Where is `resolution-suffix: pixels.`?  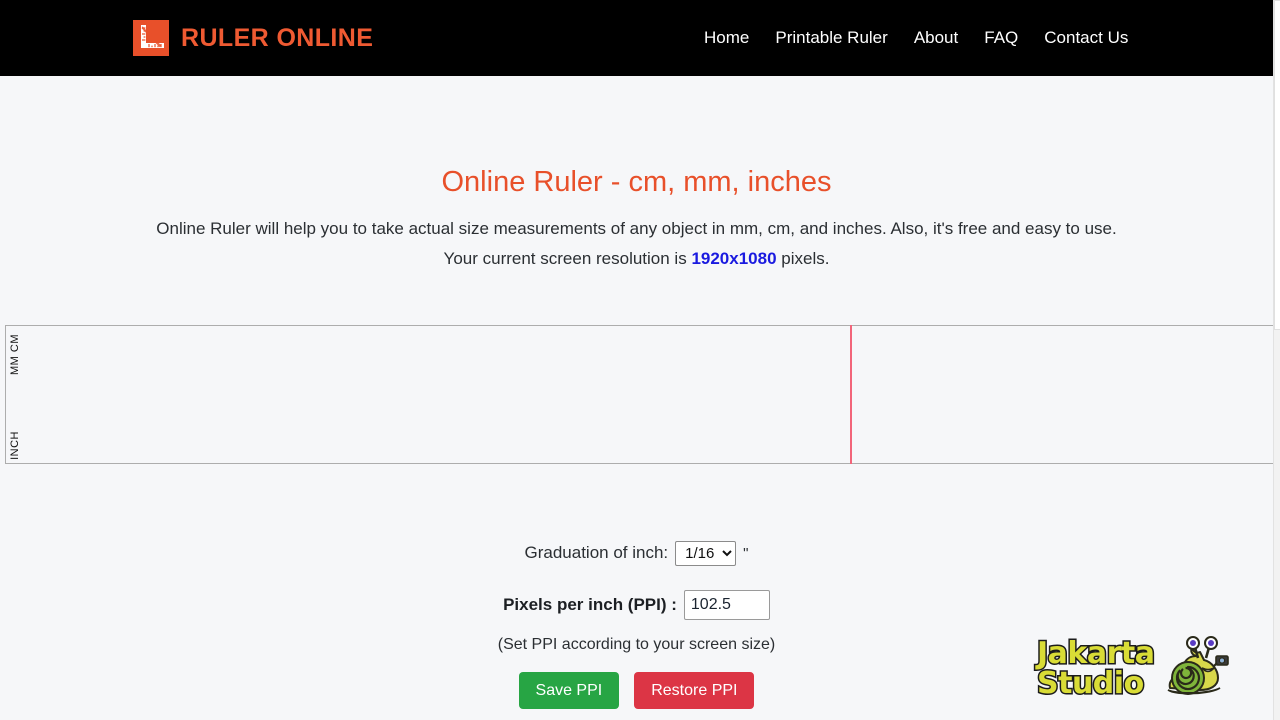 resolution-suffix: pixels. is located at coordinates (803, 258).